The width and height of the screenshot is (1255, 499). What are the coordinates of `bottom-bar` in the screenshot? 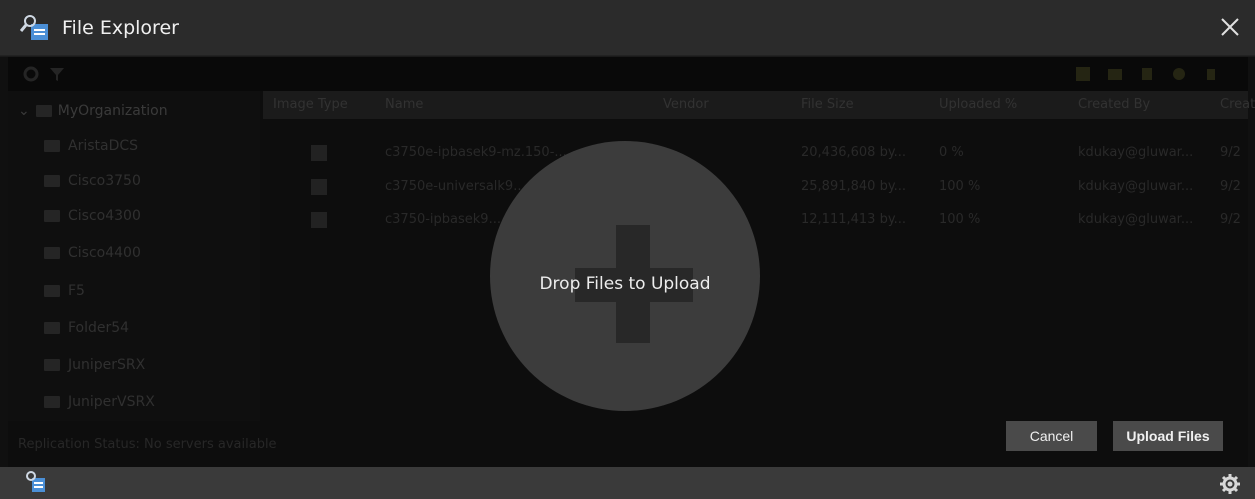 It's located at (627, 483).